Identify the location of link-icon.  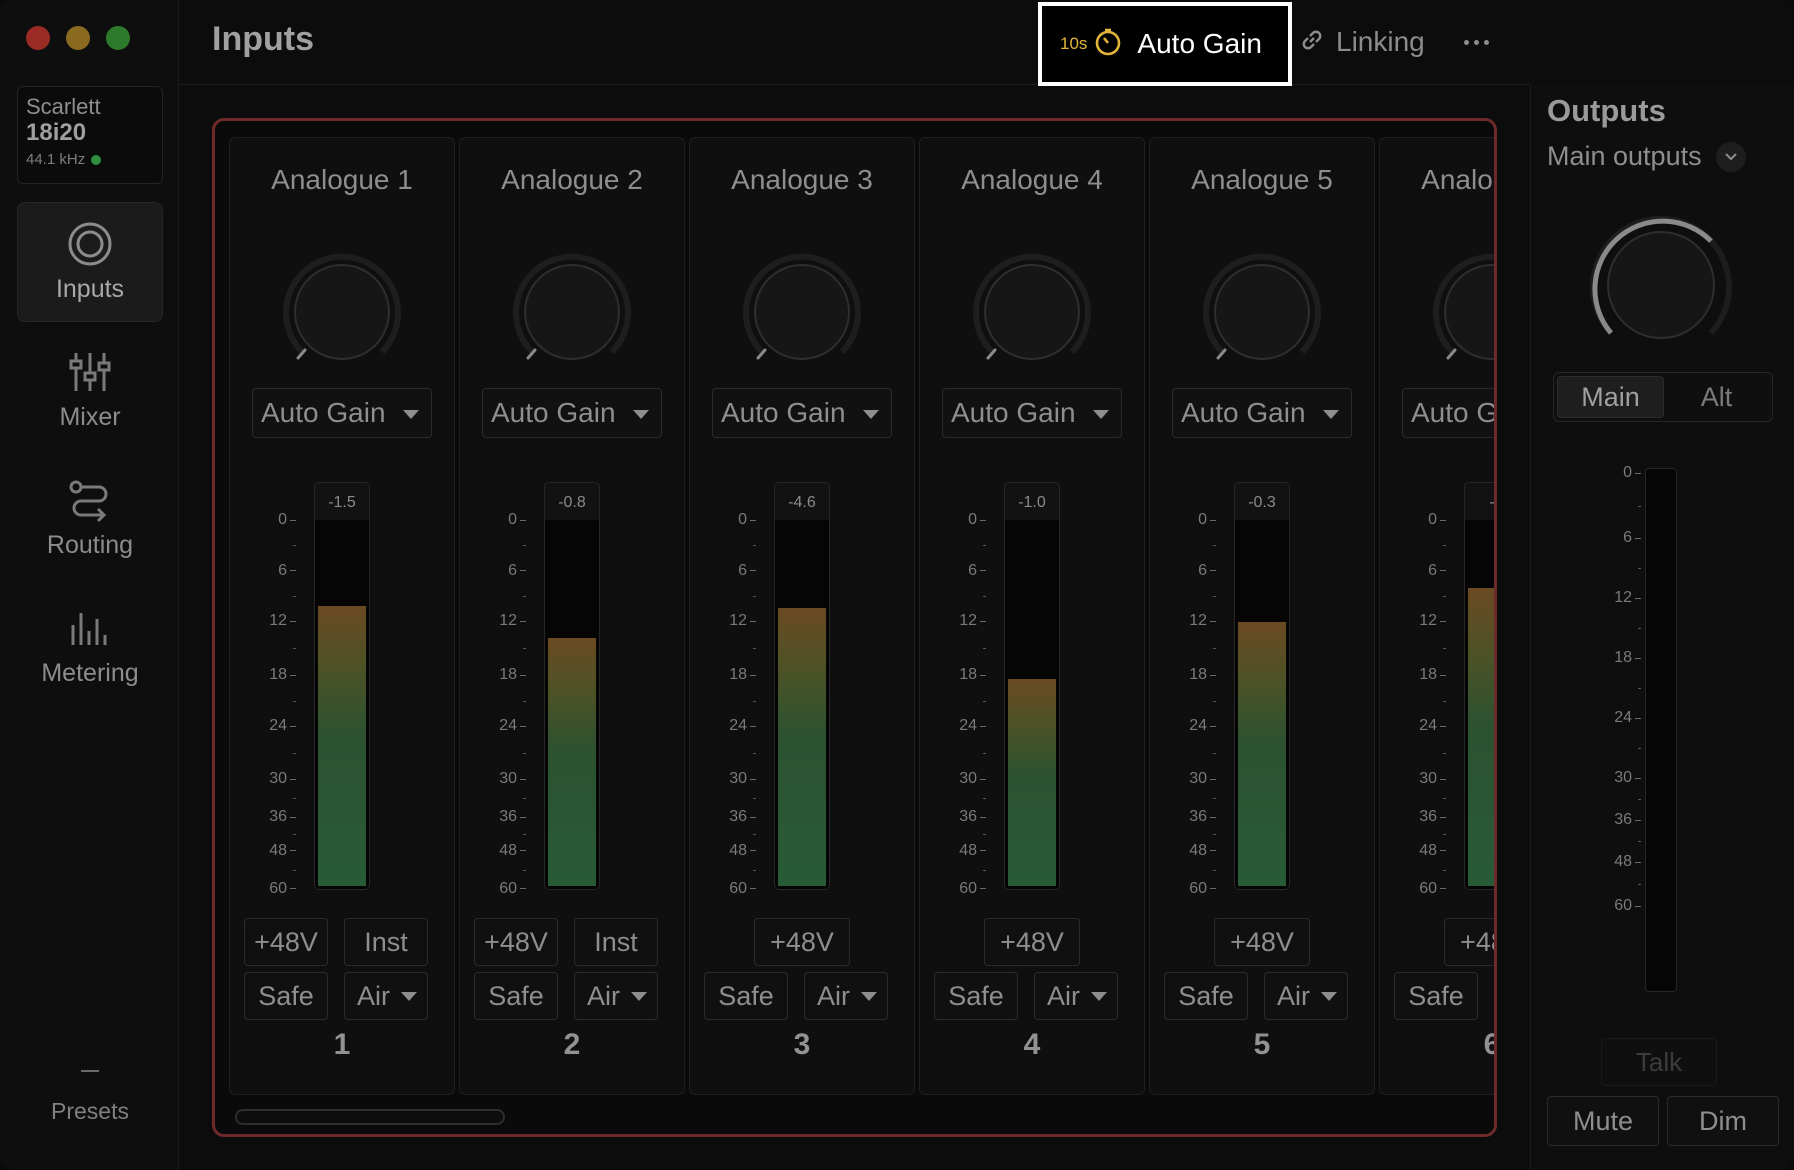
(1312, 42).